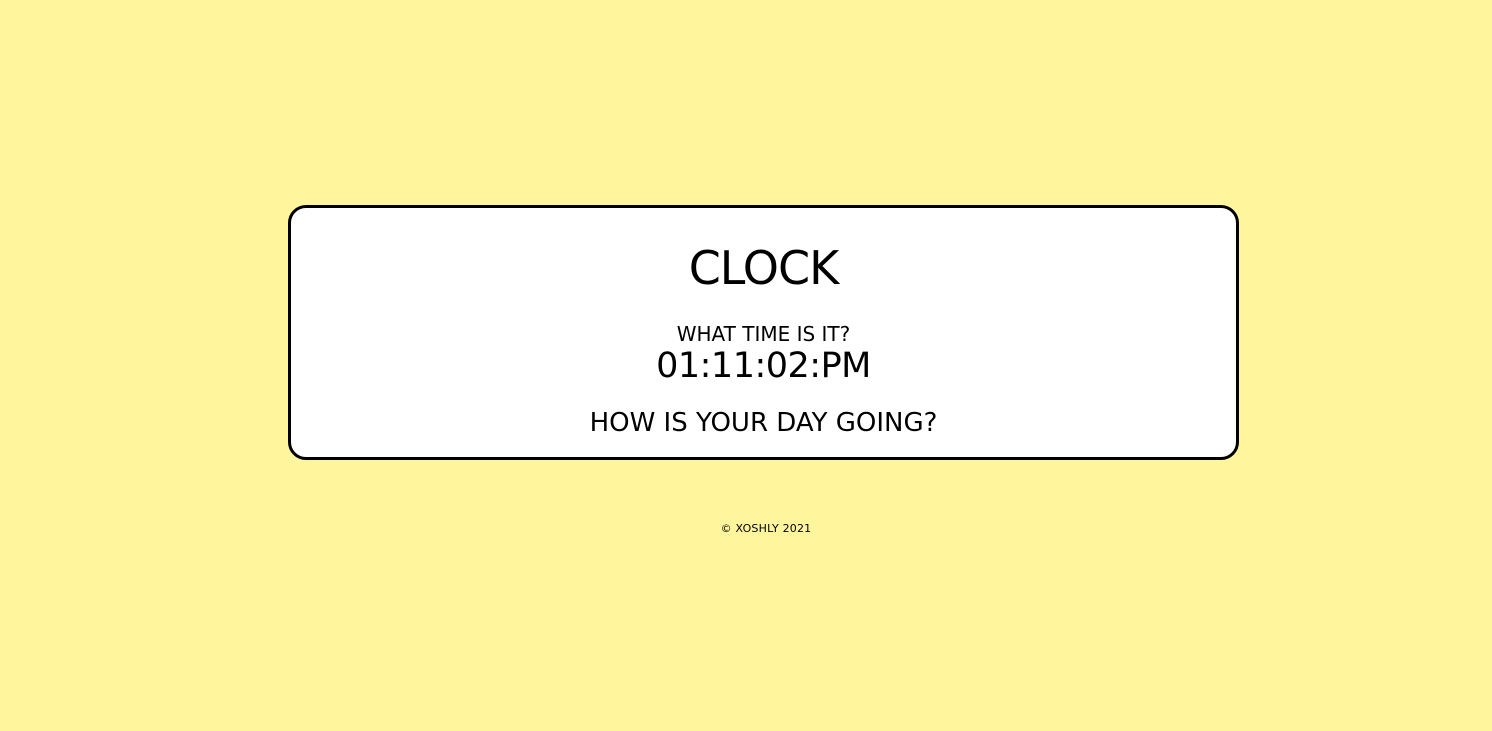 This screenshot has width=1492, height=731. What do you see at coordinates (763, 366) in the screenshot?
I see `current-time: 01:11:02:PM` at bounding box center [763, 366].